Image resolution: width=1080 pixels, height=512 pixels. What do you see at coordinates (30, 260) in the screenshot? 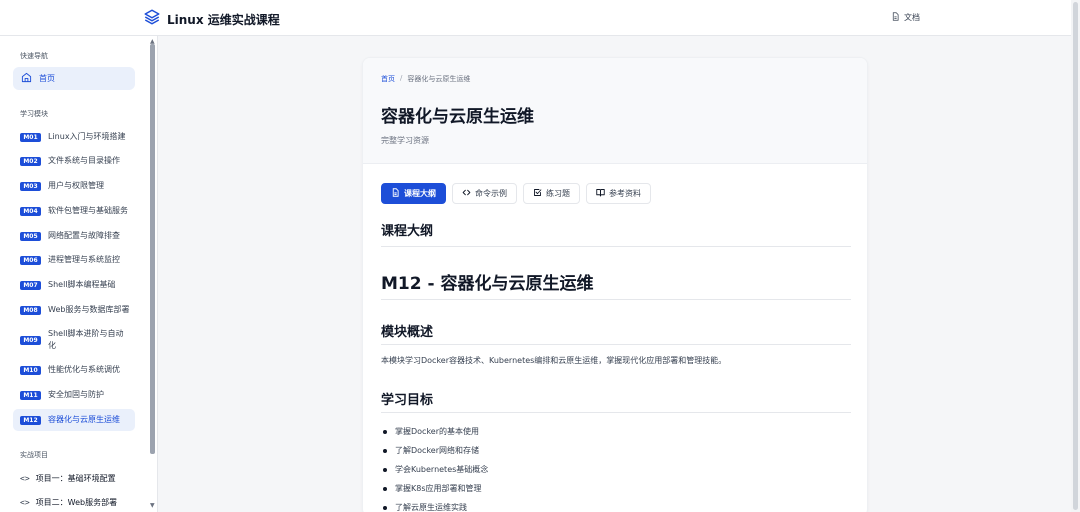
I see `module-badge: M06` at bounding box center [30, 260].